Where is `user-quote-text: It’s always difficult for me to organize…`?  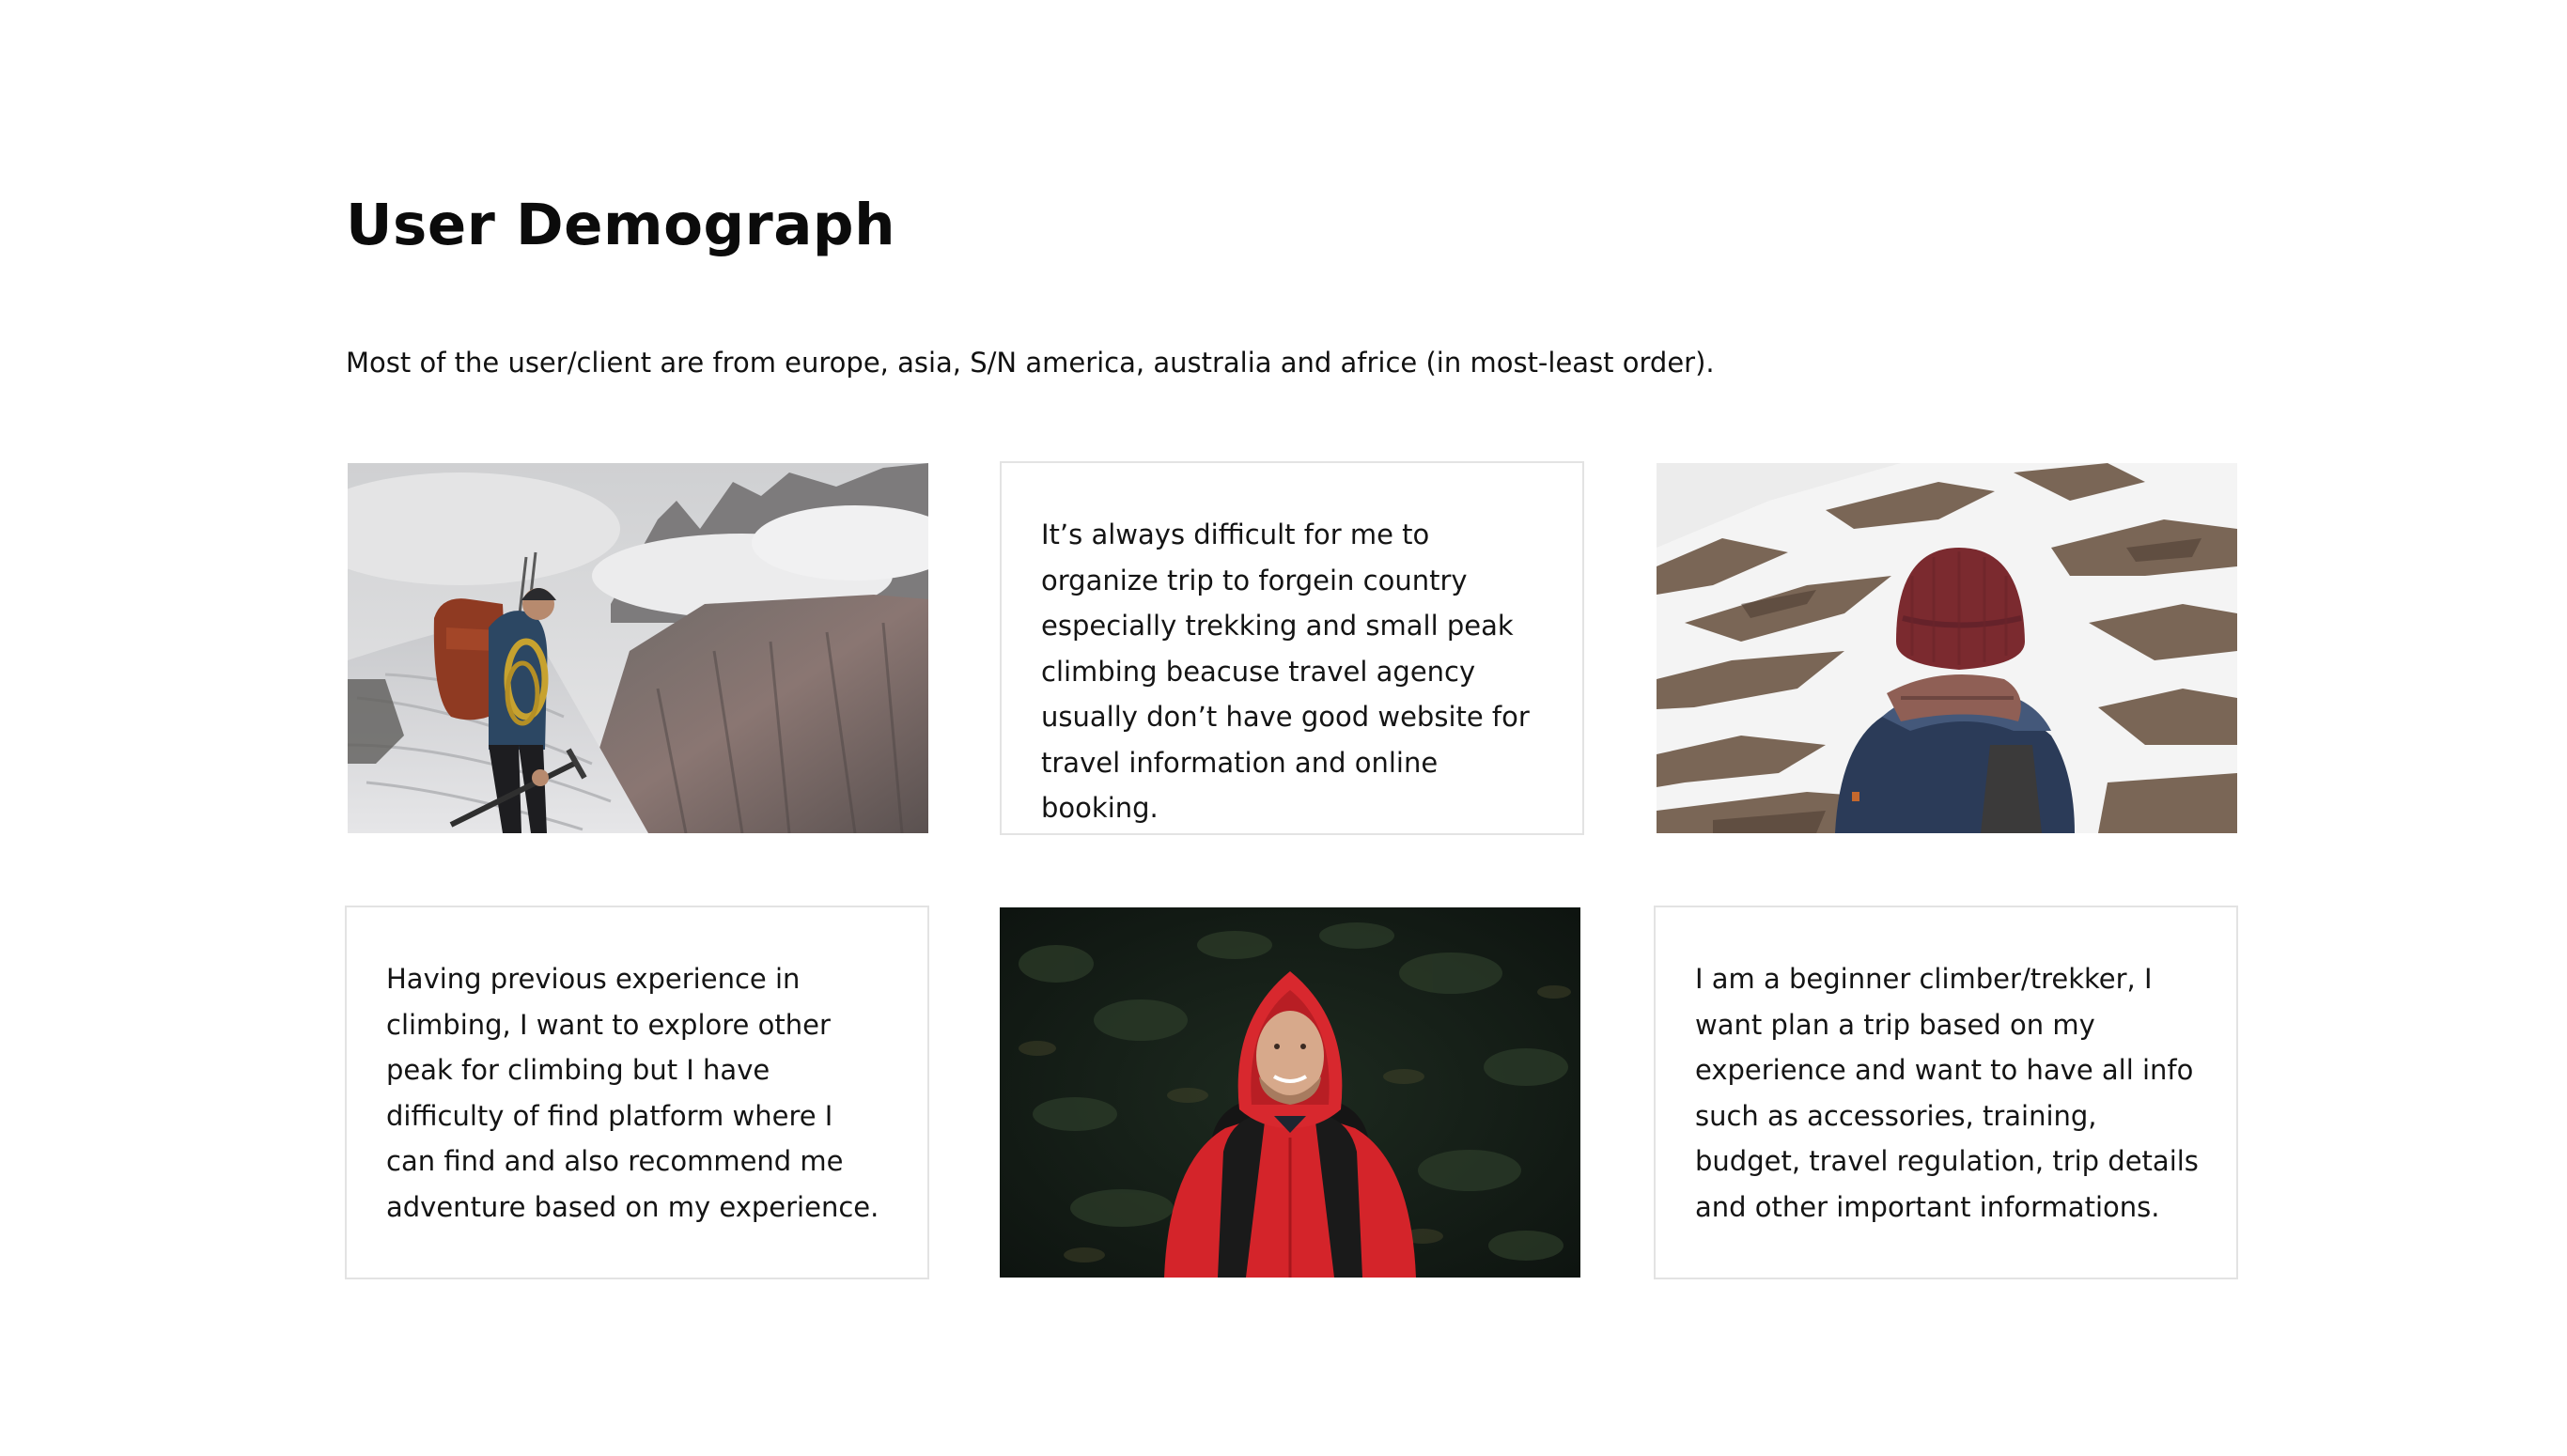
user-quote-text: It’s always difficult for me to organize… is located at coordinates (1285, 671).